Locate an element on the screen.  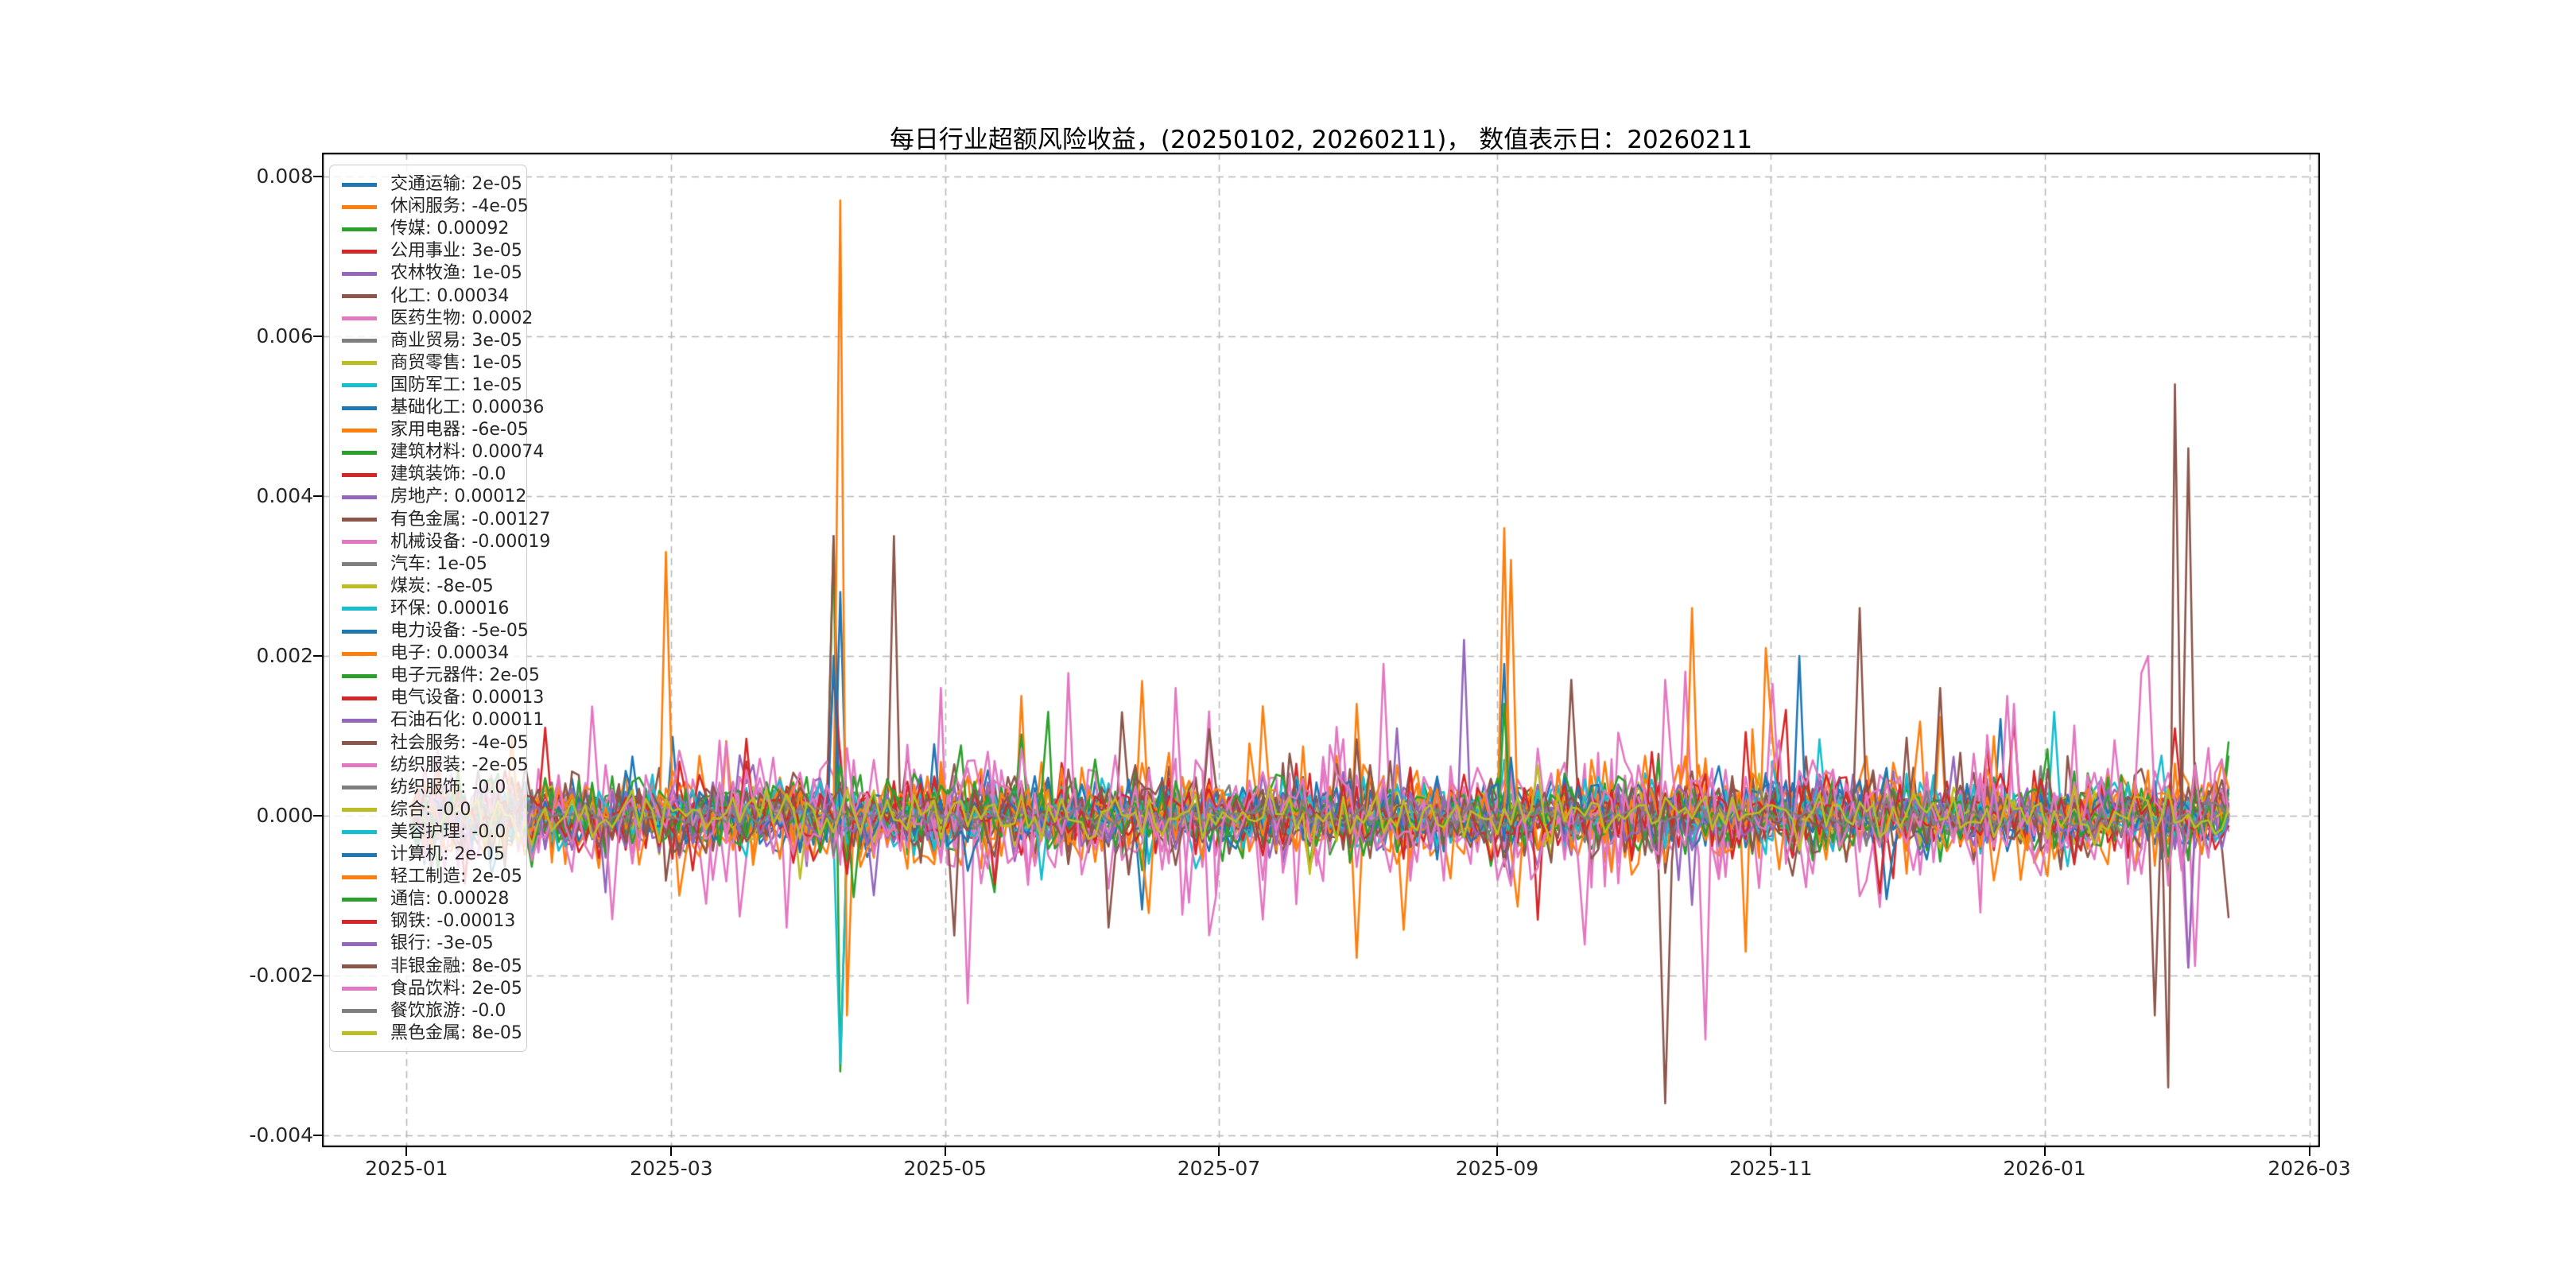
legend-item: 纺织服装: -2e-05 is located at coordinates (430, 766).